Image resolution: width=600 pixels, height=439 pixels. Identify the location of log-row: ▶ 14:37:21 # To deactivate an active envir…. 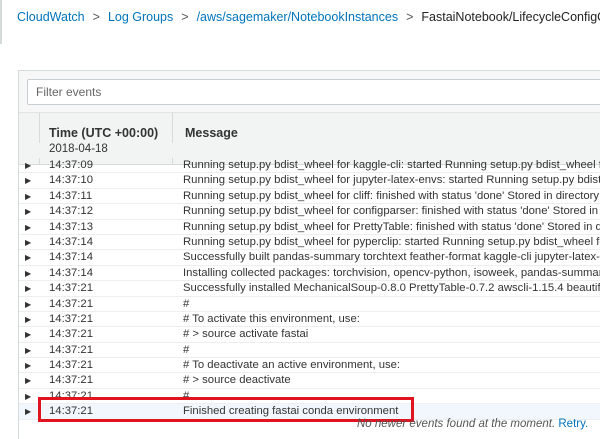
(309, 366).